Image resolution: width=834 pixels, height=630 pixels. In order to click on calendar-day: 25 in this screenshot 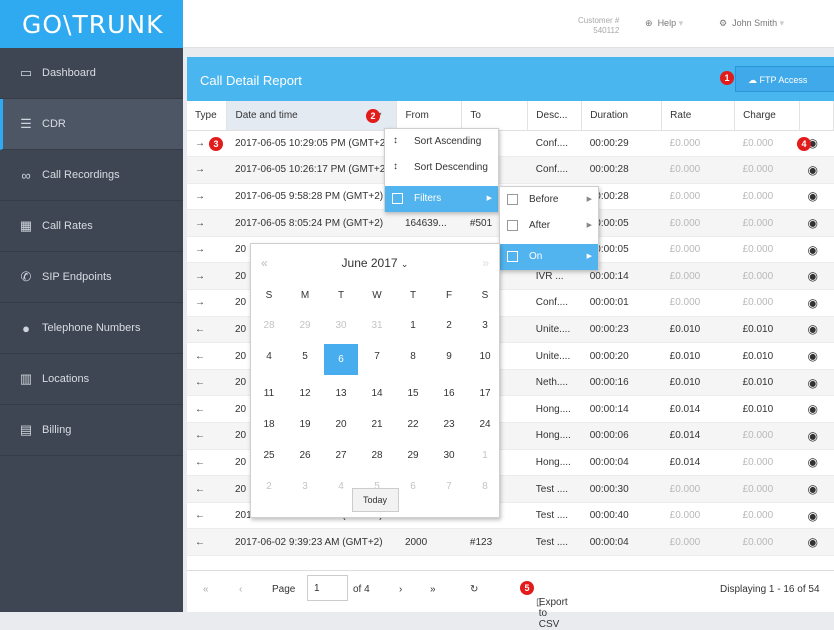, I will do `click(269, 455)`.